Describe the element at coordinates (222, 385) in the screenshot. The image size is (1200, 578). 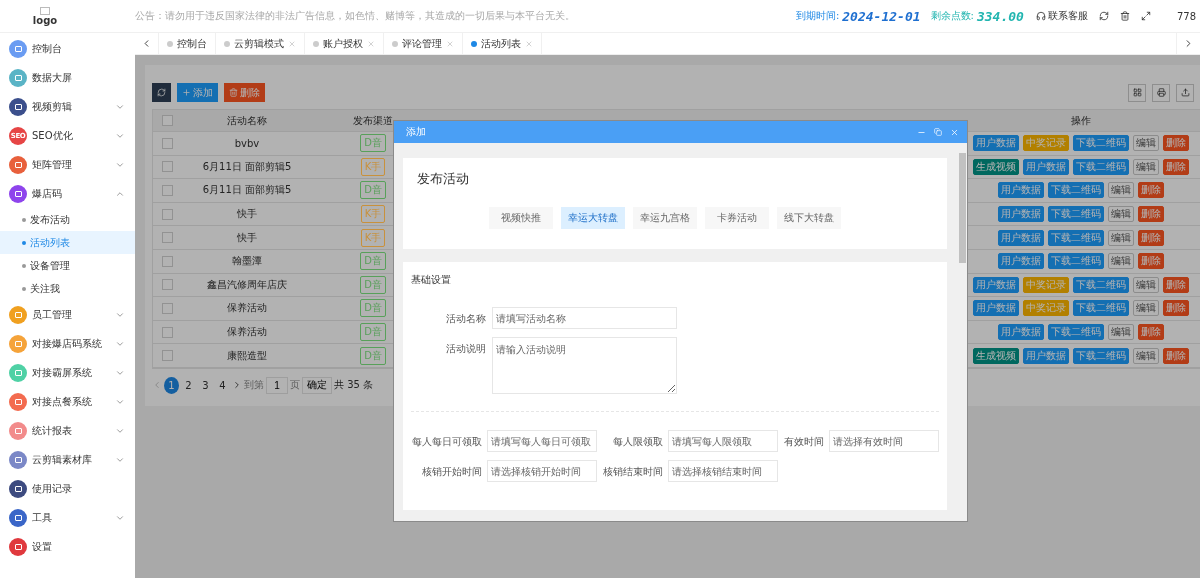
I see `page-number: 4` at that location.